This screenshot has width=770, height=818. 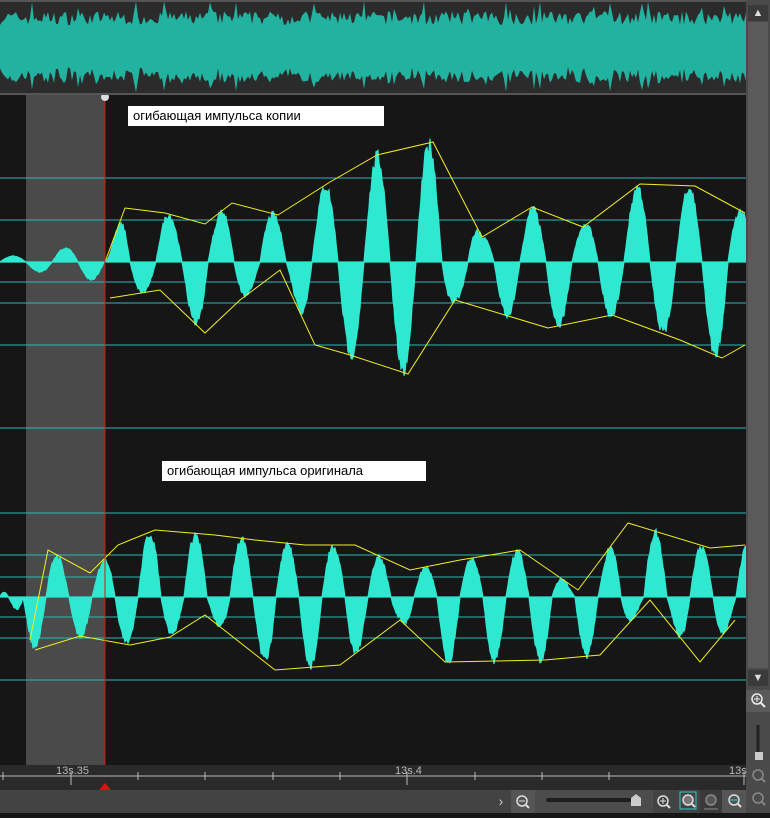 I want to click on overview-waveform-graphic, so click(x=373, y=47).